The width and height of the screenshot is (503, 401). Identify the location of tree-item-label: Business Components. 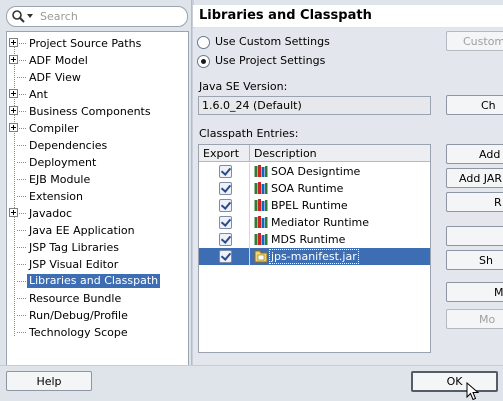
(90, 111).